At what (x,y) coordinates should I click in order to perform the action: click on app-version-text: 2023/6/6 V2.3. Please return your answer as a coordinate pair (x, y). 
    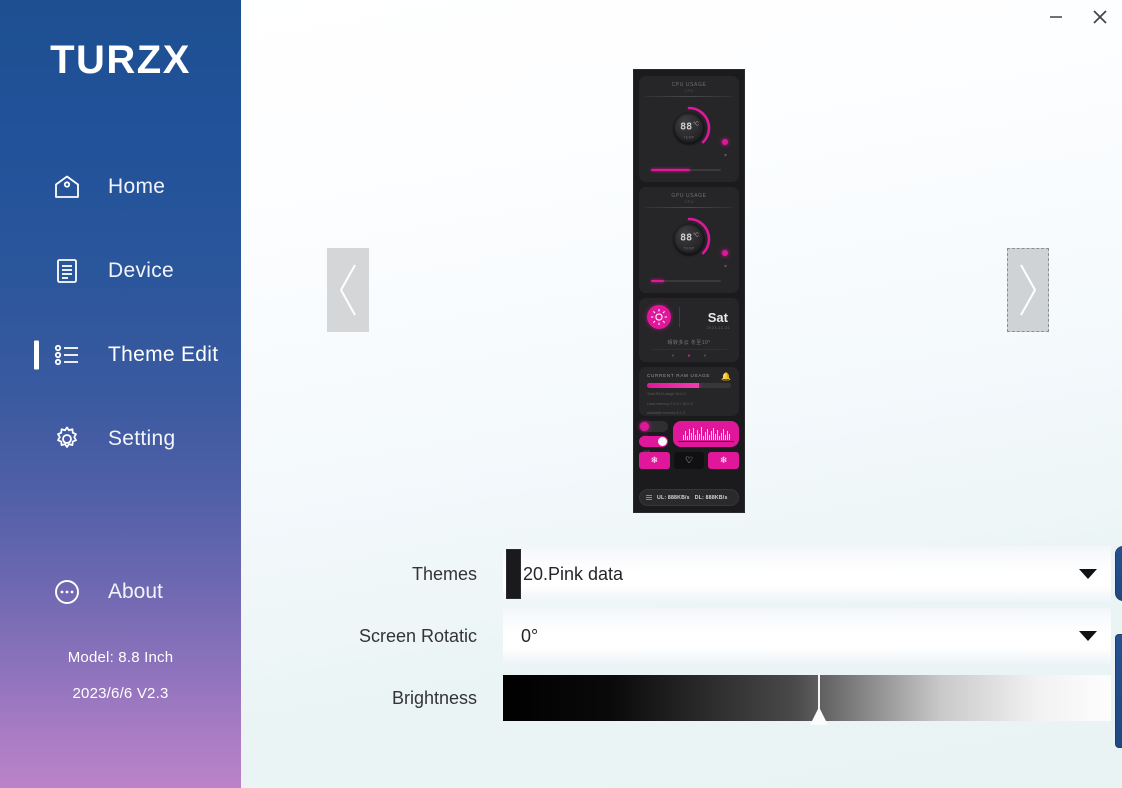
    Looking at the image, I should click on (120, 693).